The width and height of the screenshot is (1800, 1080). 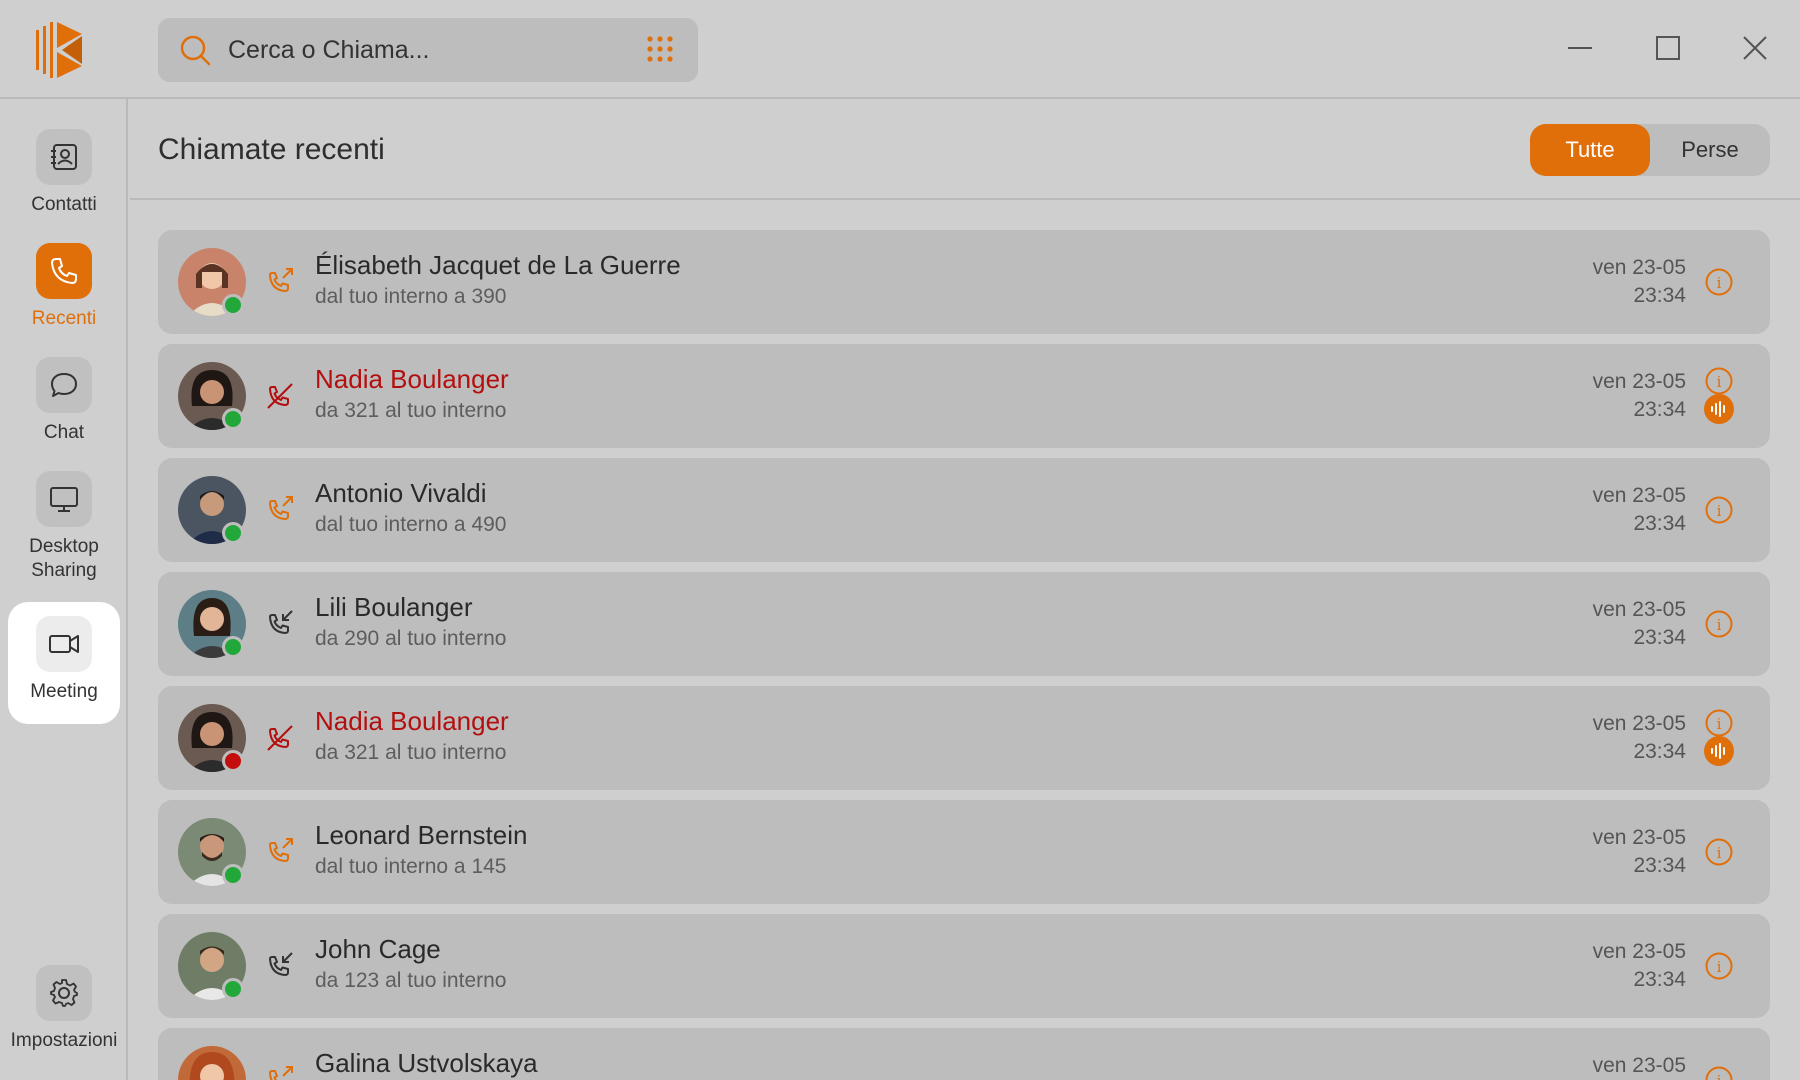 What do you see at coordinates (233, 761) in the screenshot?
I see `presence-busy` at bounding box center [233, 761].